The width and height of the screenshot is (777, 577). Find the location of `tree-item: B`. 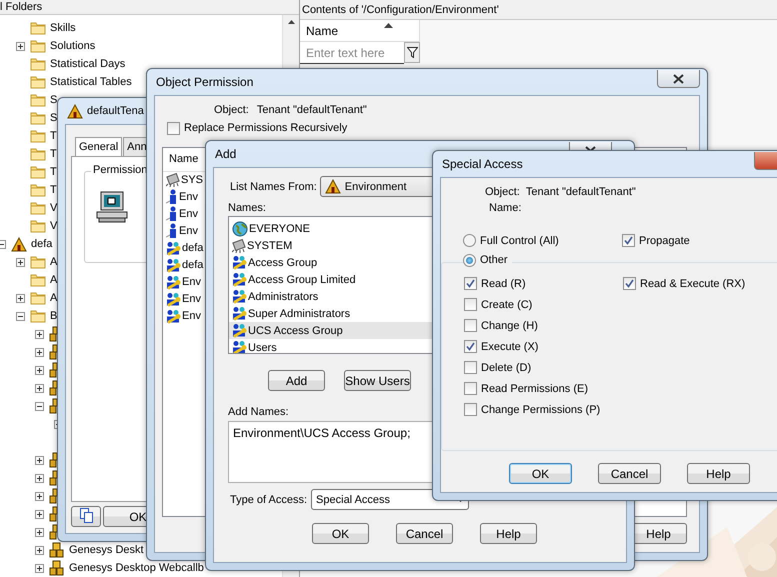

tree-item: B is located at coordinates (54, 316).